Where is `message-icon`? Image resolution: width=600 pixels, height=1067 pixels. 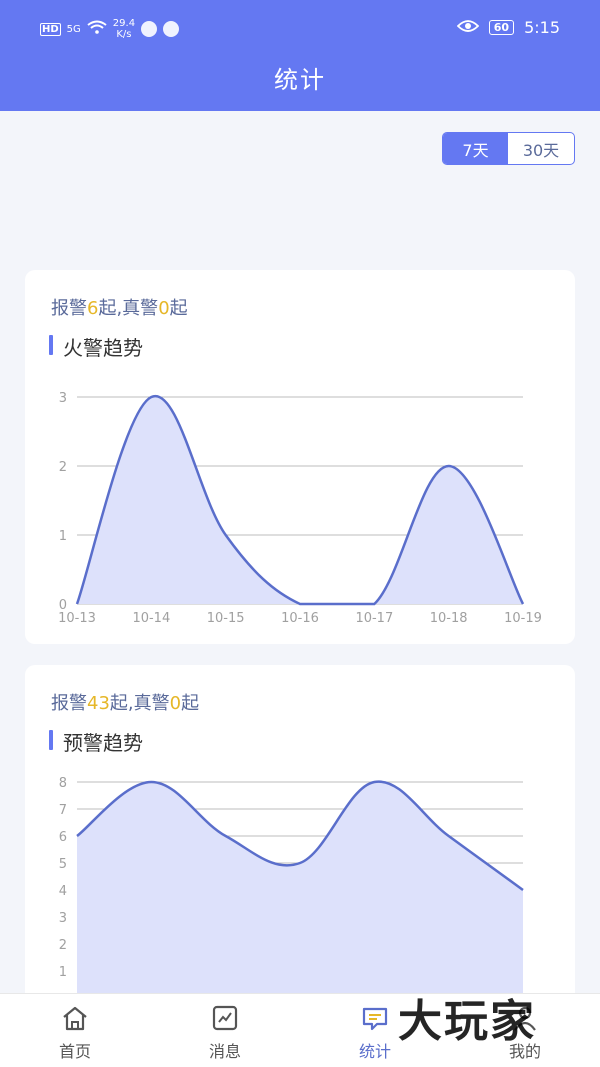 message-icon is located at coordinates (225, 1018).